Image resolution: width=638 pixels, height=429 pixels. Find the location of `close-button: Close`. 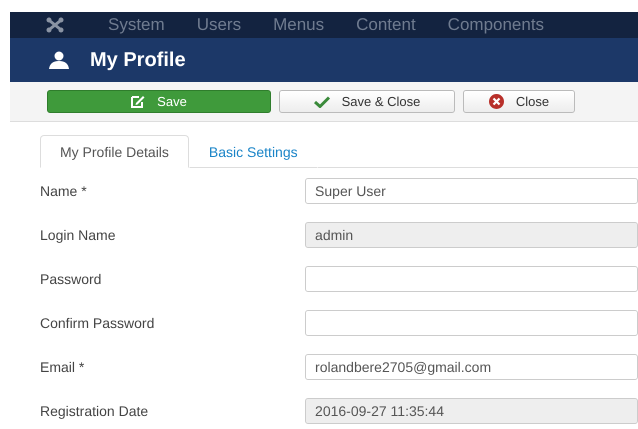

close-button: Close is located at coordinates (519, 101).